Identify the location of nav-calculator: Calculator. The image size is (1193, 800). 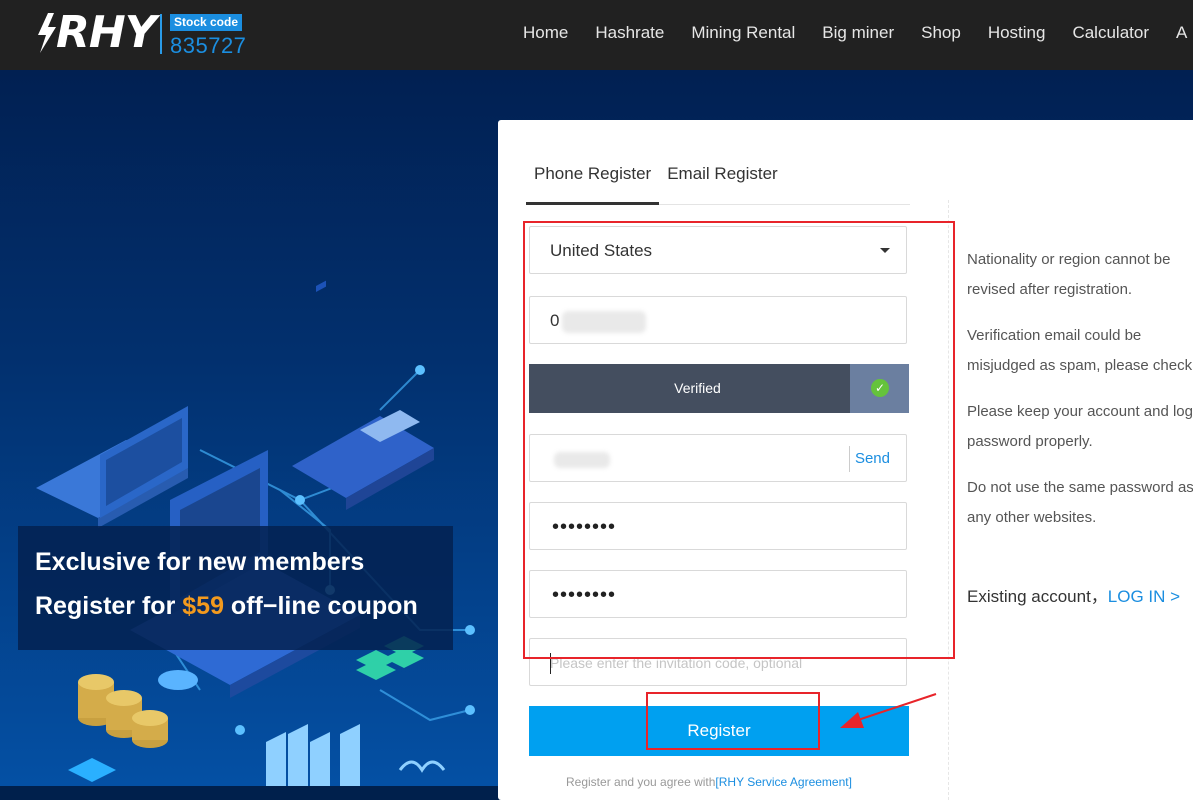
(1110, 33).